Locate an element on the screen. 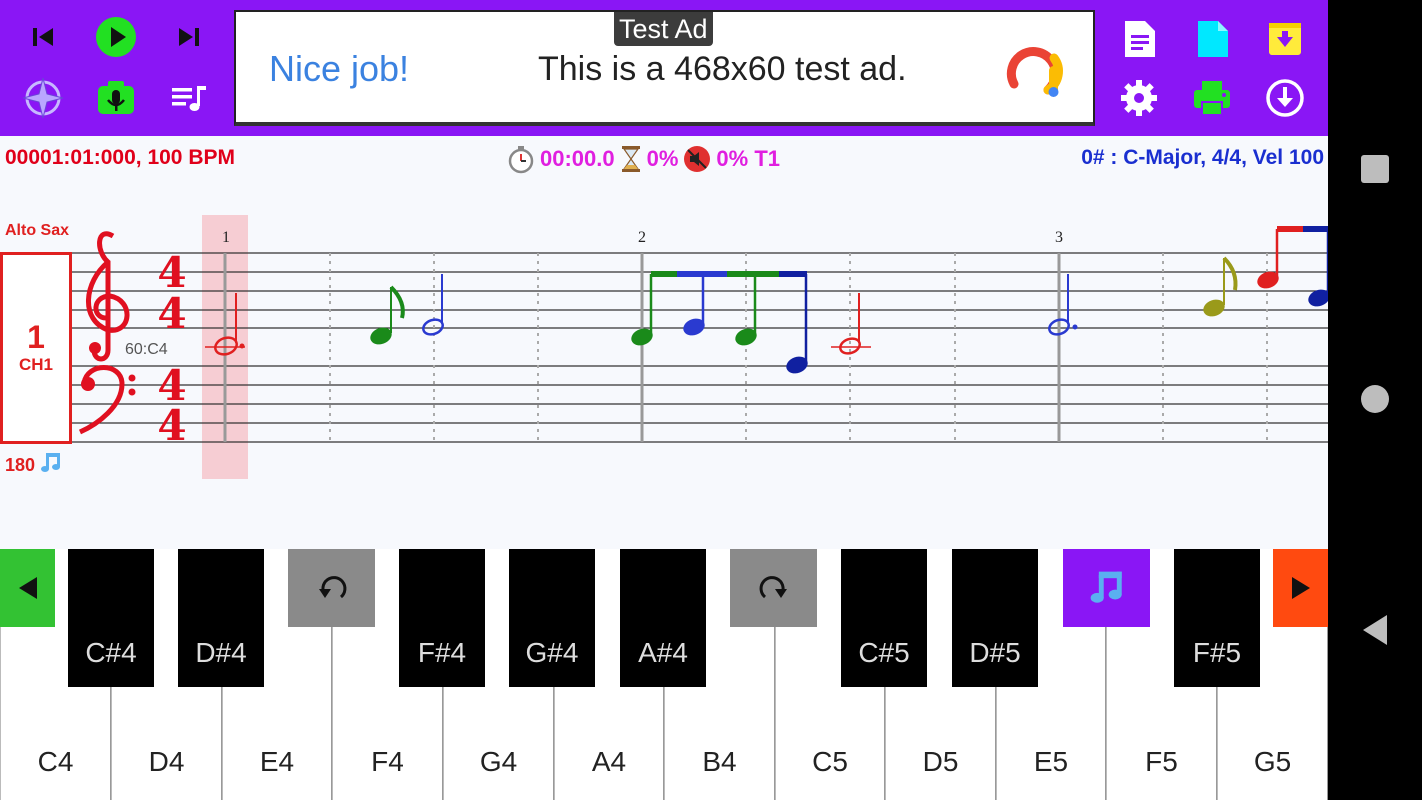 The height and width of the screenshot is (800, 1422). skip-previous-button is located at coordinates (43, 37).